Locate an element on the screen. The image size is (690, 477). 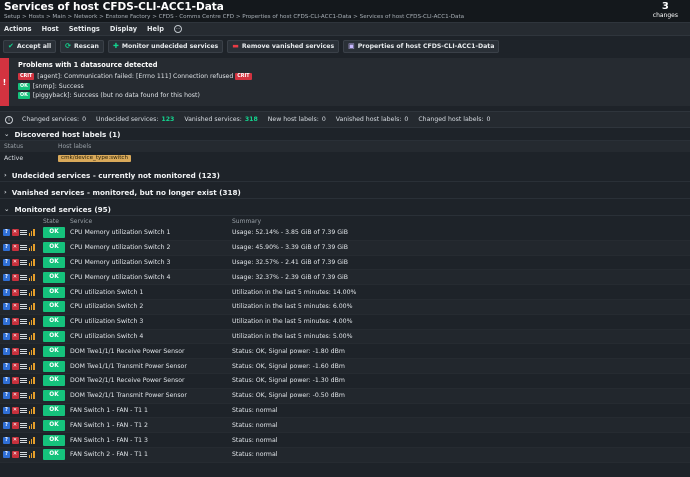
menu-help: Help is located at coordinates (155, 29).